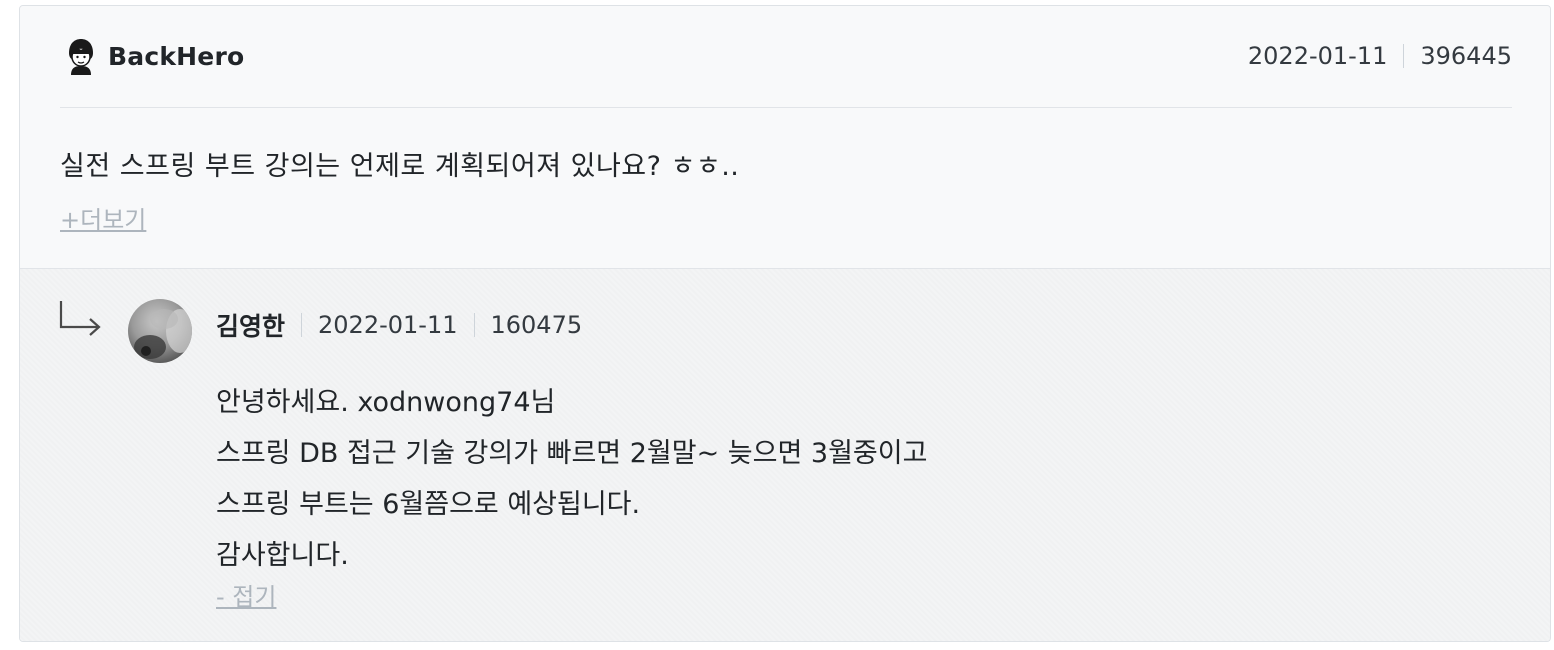 The image size is (1554, 650). I want to click on reply-date: 2022-01-11, so click(388, 325).